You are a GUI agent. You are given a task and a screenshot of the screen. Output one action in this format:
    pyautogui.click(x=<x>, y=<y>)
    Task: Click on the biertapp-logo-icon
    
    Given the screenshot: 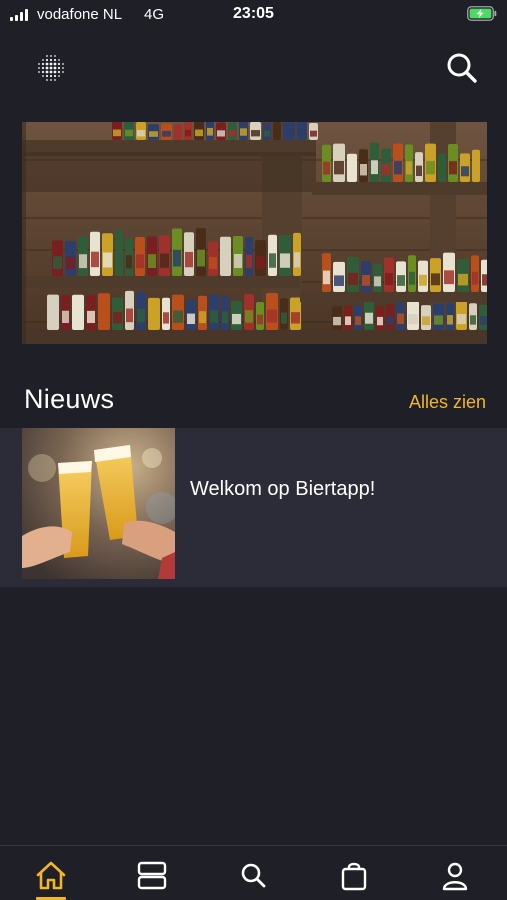 What is the action you would take?
    pyautogui.click(x=51, y=68)
    